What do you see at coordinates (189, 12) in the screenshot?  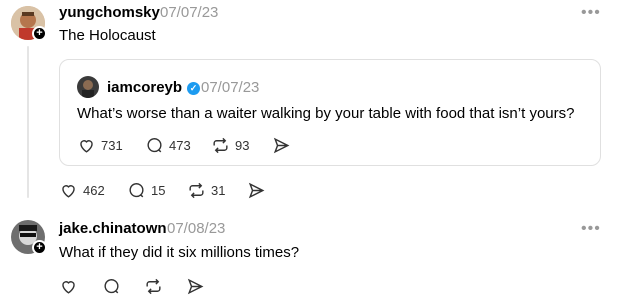 I see `post-date: 07/07/23` at bounding box center [189, 12].